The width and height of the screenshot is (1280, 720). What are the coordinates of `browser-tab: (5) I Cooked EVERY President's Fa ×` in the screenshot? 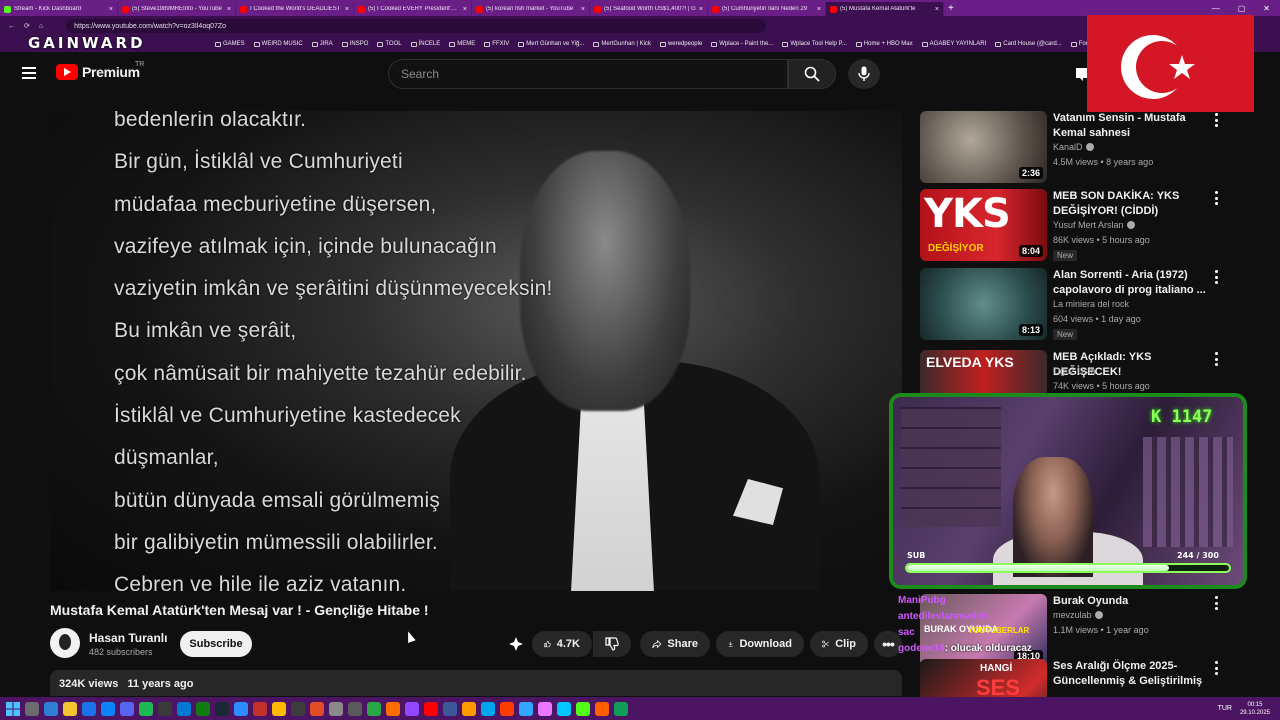 It's located at (413, 9).